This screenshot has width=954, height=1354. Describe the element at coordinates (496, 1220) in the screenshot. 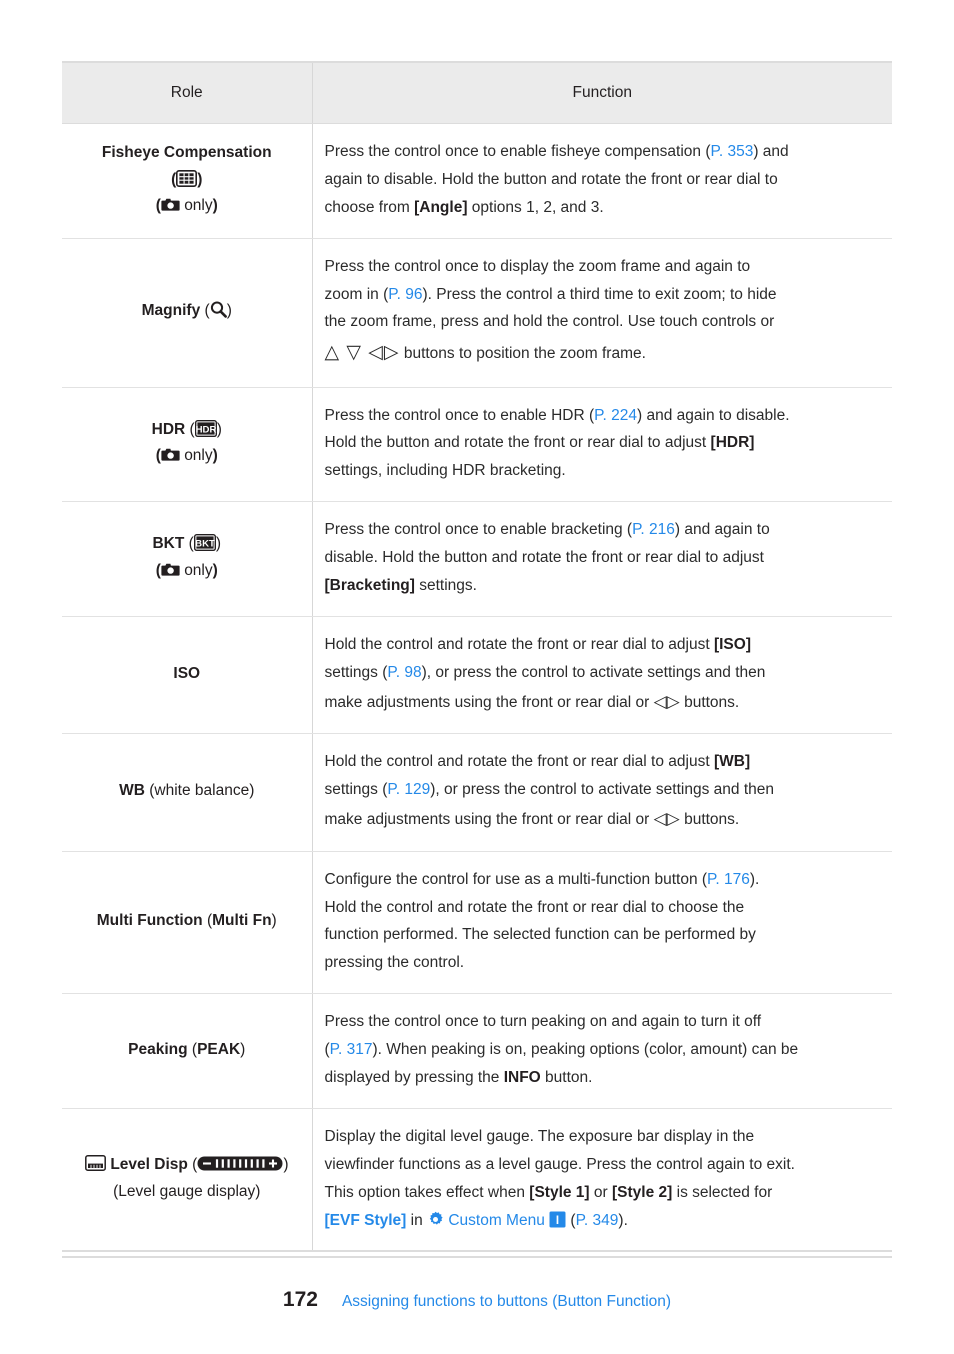

I see `custom-menu-label: Custom Menu` at that location.